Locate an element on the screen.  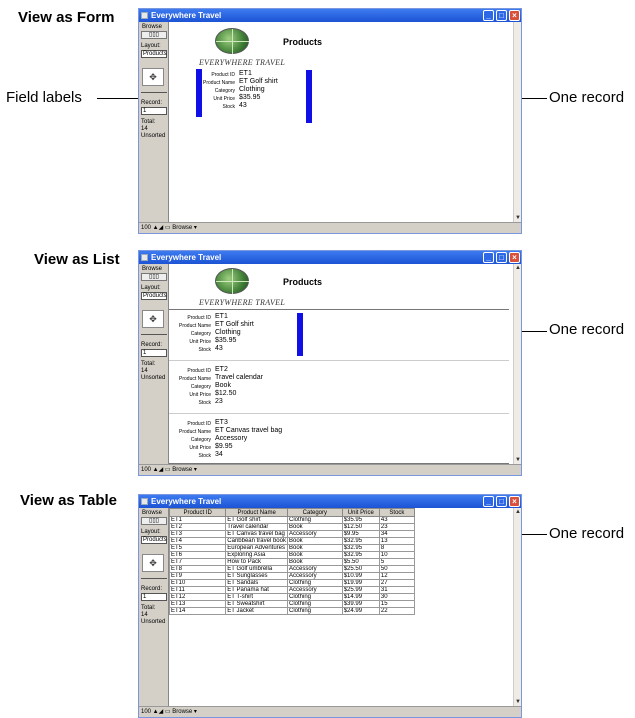
table-row: ET1 ET Golf shirt Clothing $35.95 43 is located at coordinates (292, 520).